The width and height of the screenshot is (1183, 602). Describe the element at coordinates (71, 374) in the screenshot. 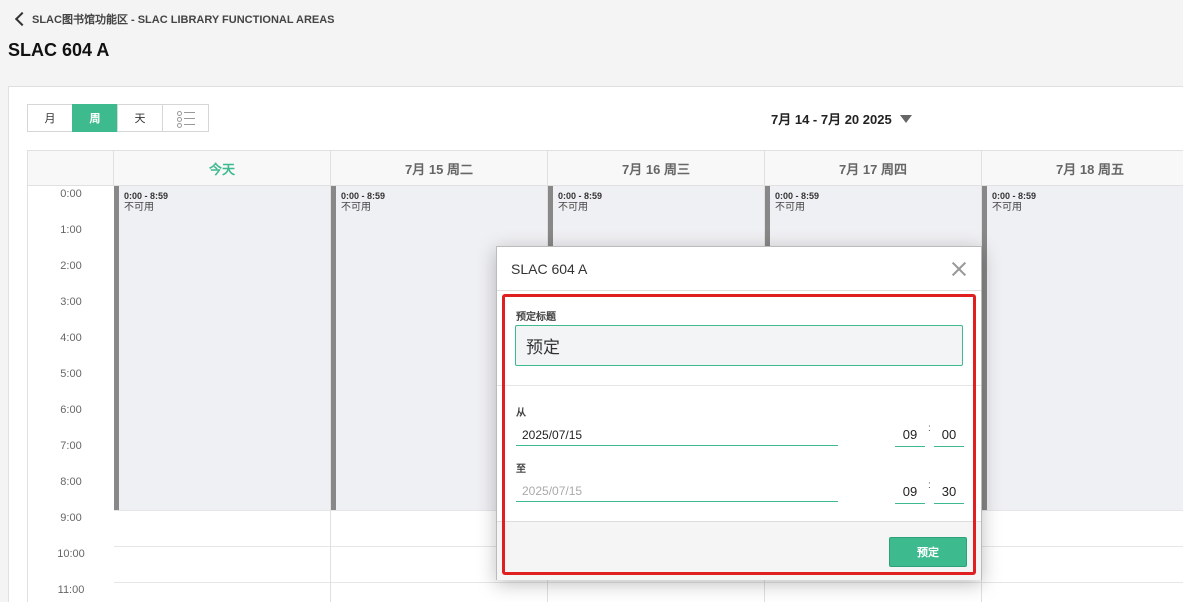

I see `hour-label: 5:00` at that location.